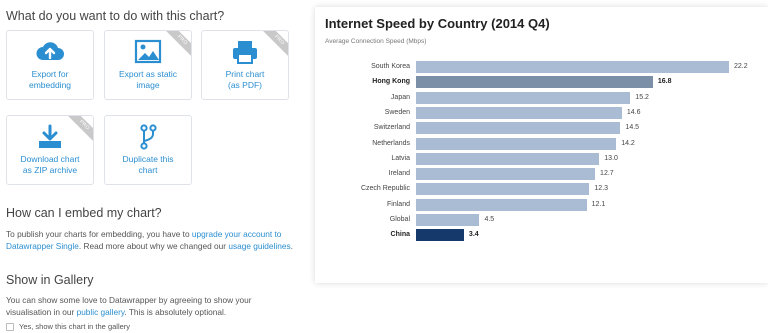  Describe the element at coordinates (473, 235) in the screenshot. I see `value-label: 3.4` at that location.